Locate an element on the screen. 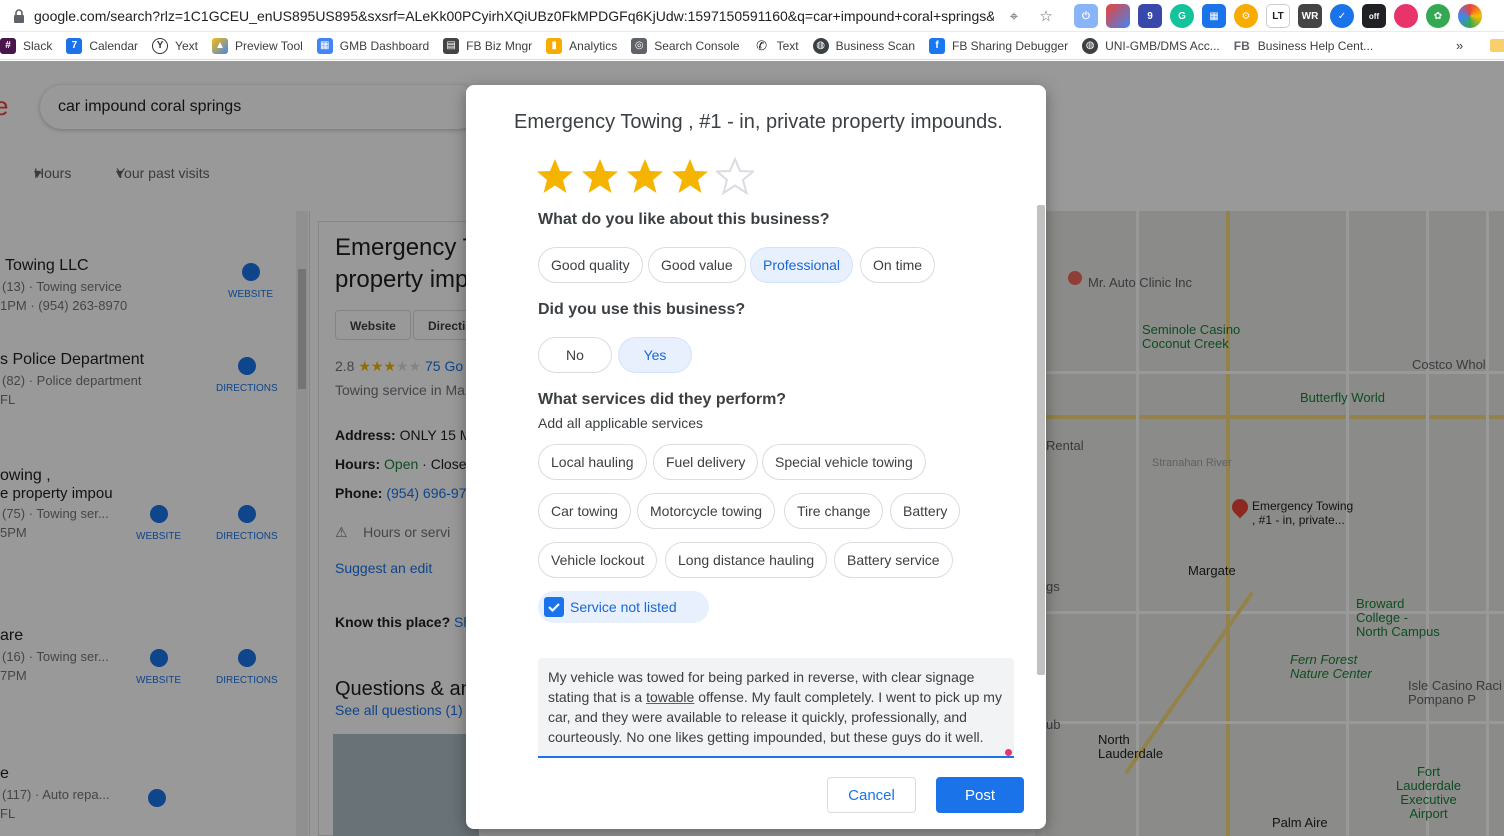  chip-local-hauling: Local hauling is located at coordinates (592, 462).